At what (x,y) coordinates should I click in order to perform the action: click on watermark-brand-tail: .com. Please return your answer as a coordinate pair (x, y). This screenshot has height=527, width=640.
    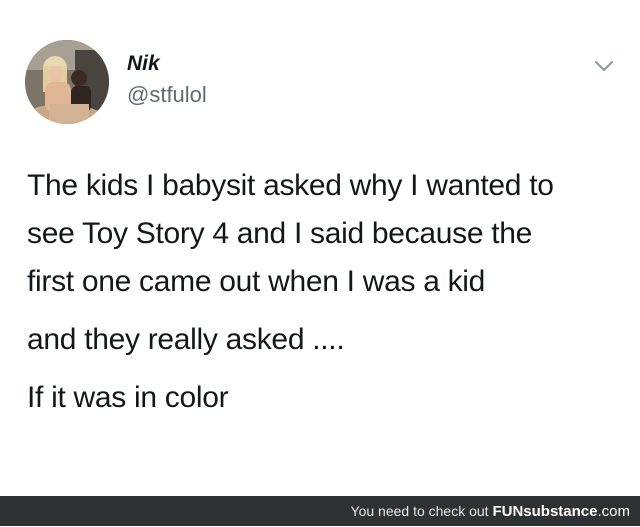
    Looking at the image, I should click on (613, 511).